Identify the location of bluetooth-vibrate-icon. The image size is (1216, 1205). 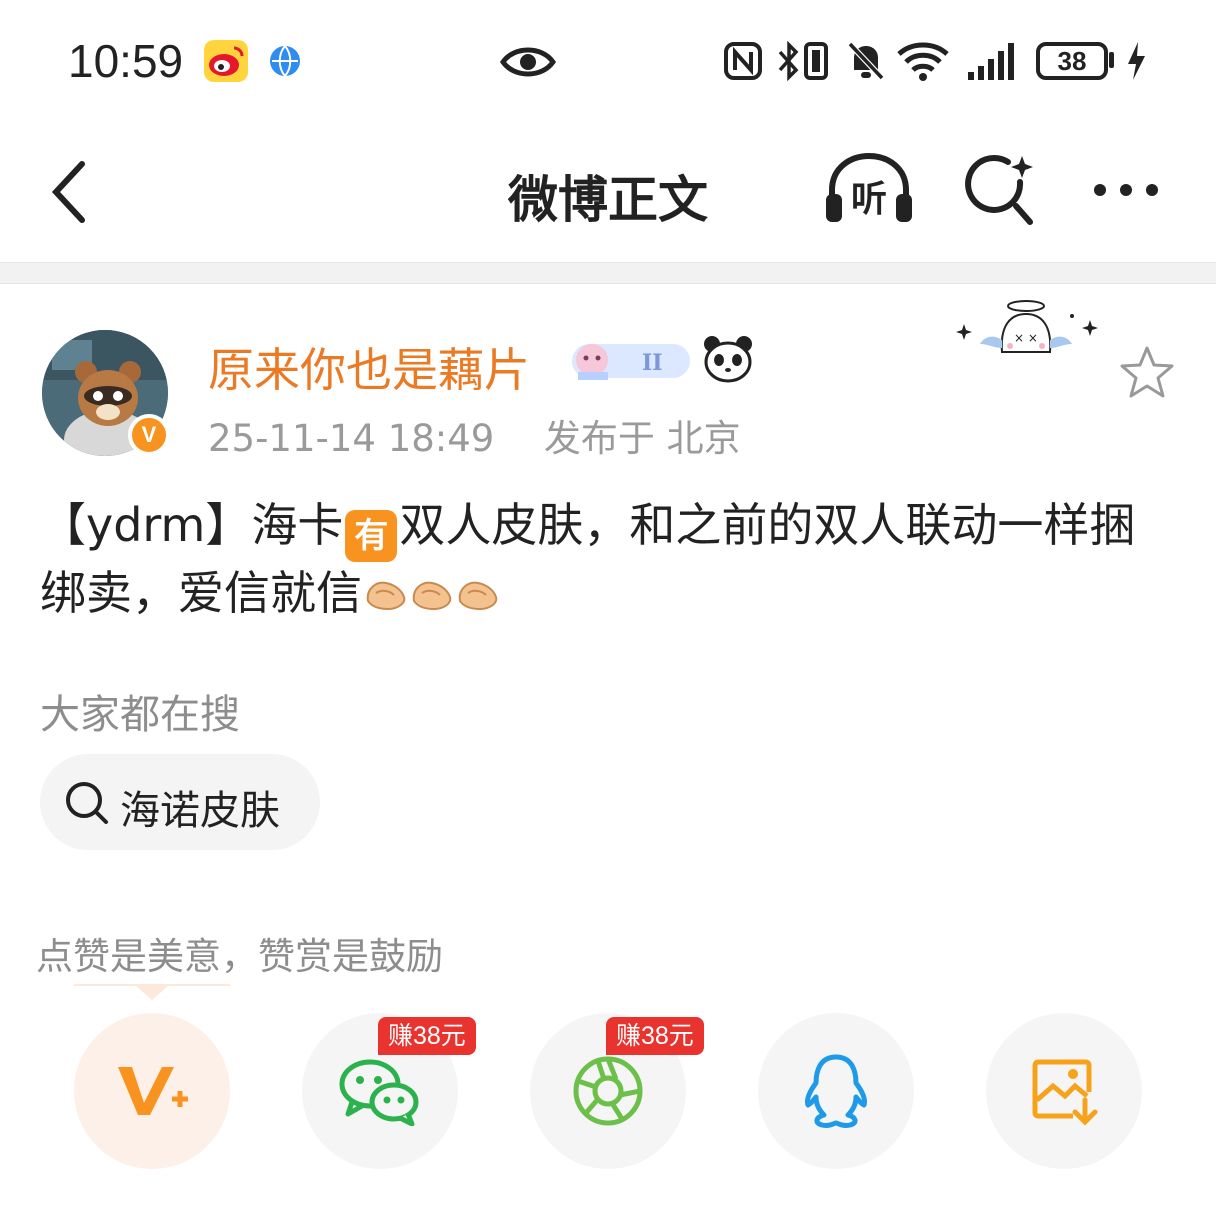
(804, 61).